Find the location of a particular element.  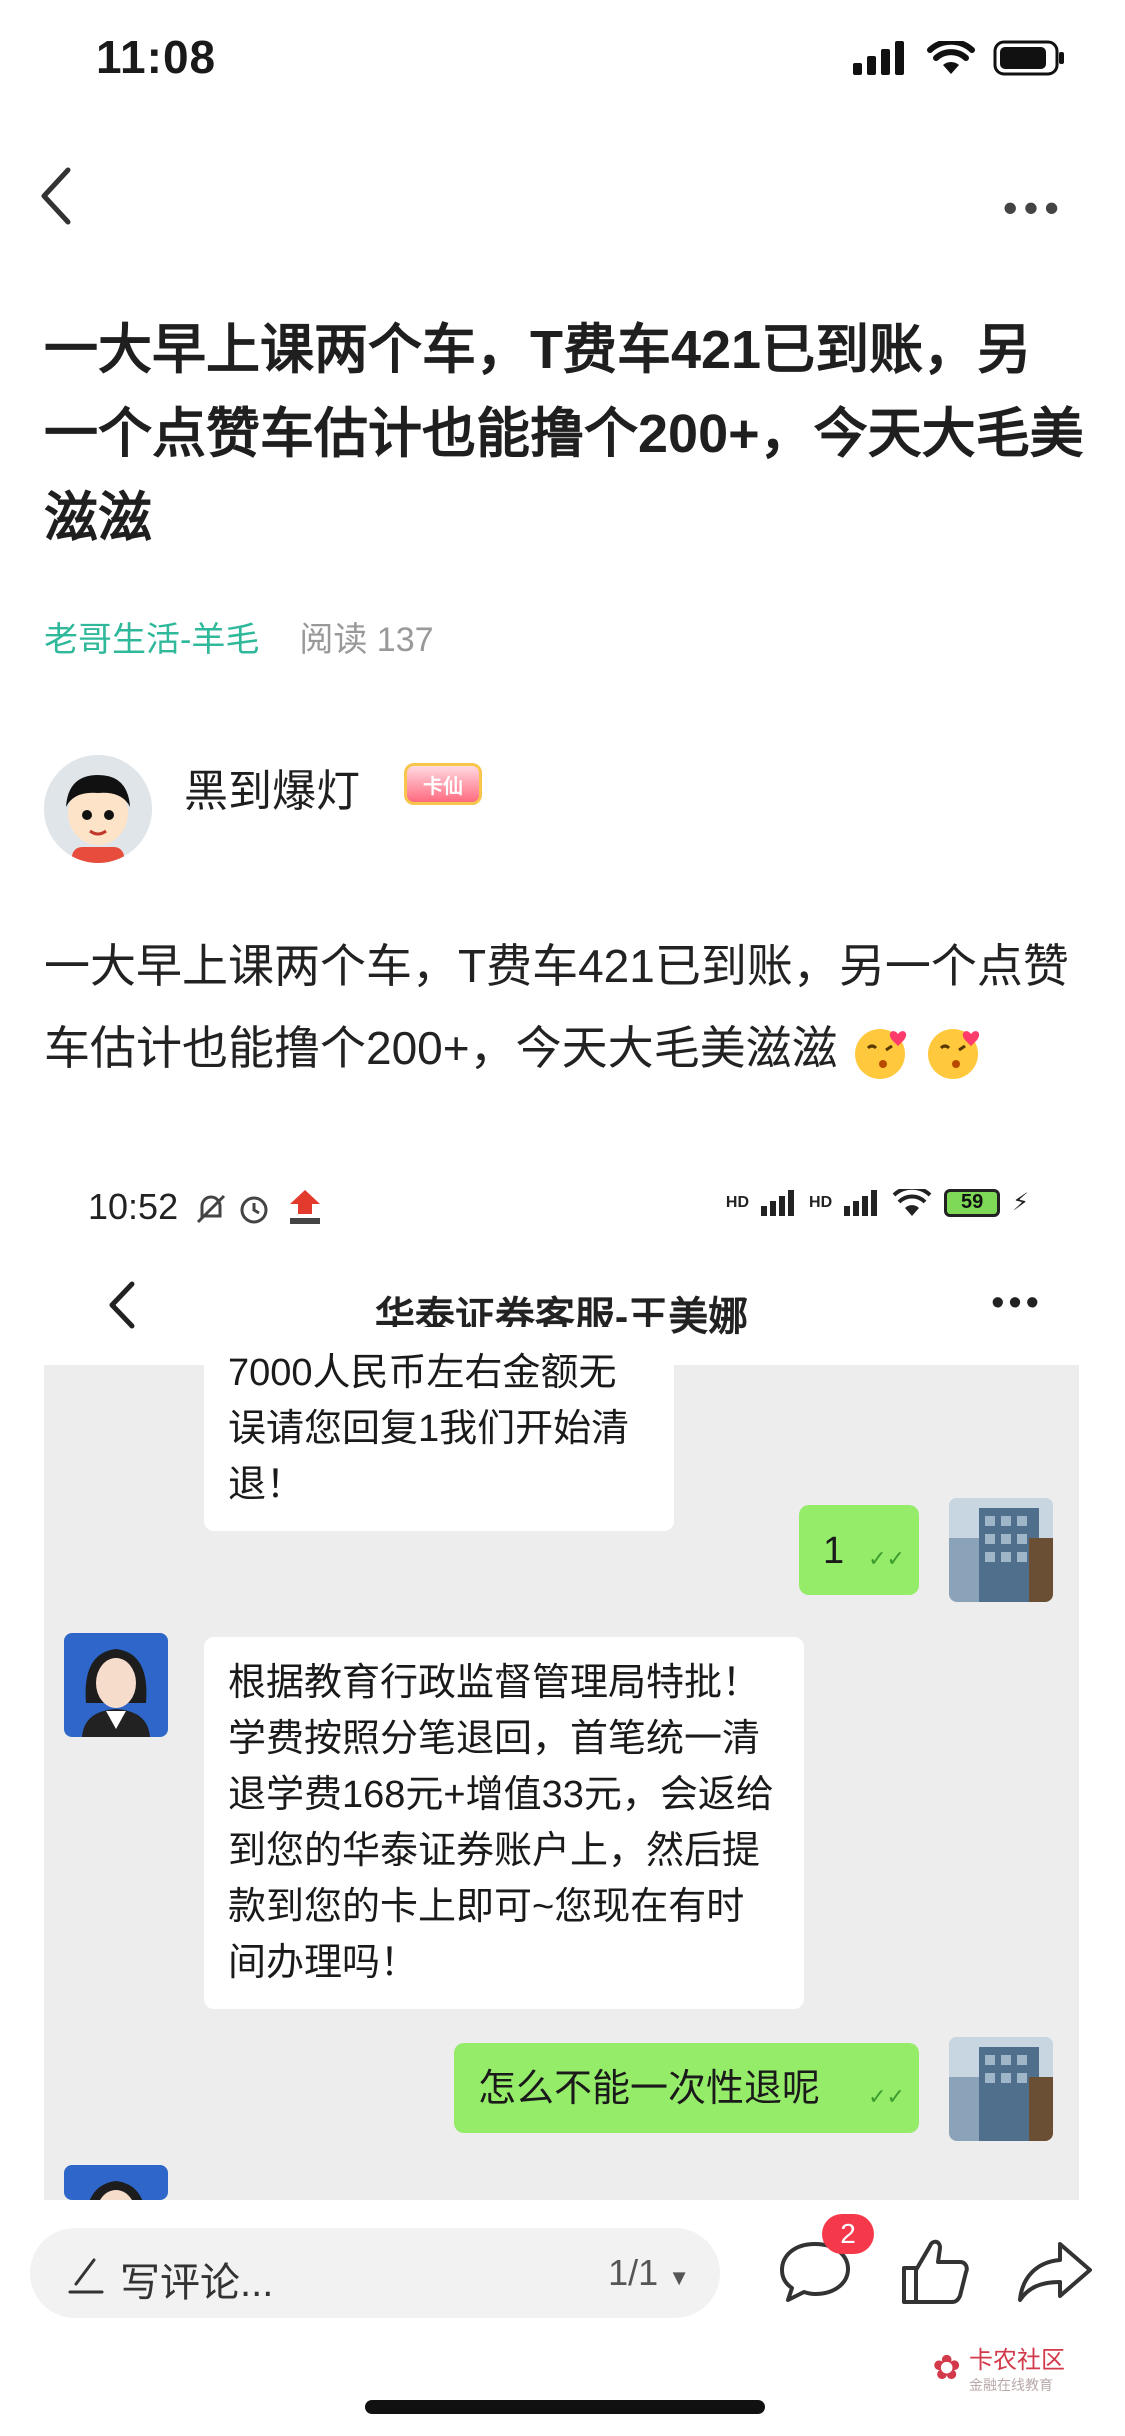

battery-level: 59 is located at coordinates (972, 1202).